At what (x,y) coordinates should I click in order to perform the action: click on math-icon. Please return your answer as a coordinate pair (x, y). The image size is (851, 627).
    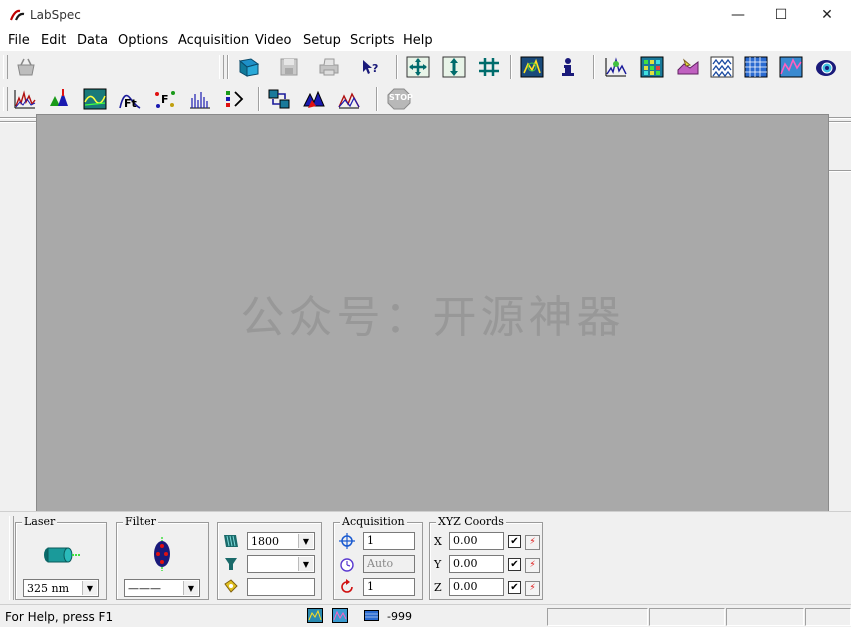
    Looking at the image, I should click on (235, 99).